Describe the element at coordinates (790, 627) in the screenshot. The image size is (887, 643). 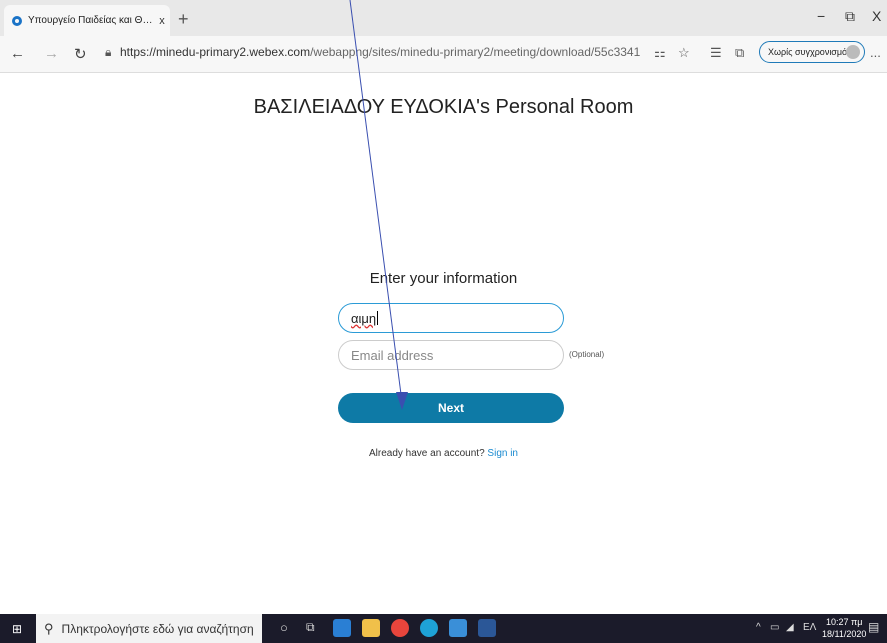
I see `volume-icon: ◢` at that location.